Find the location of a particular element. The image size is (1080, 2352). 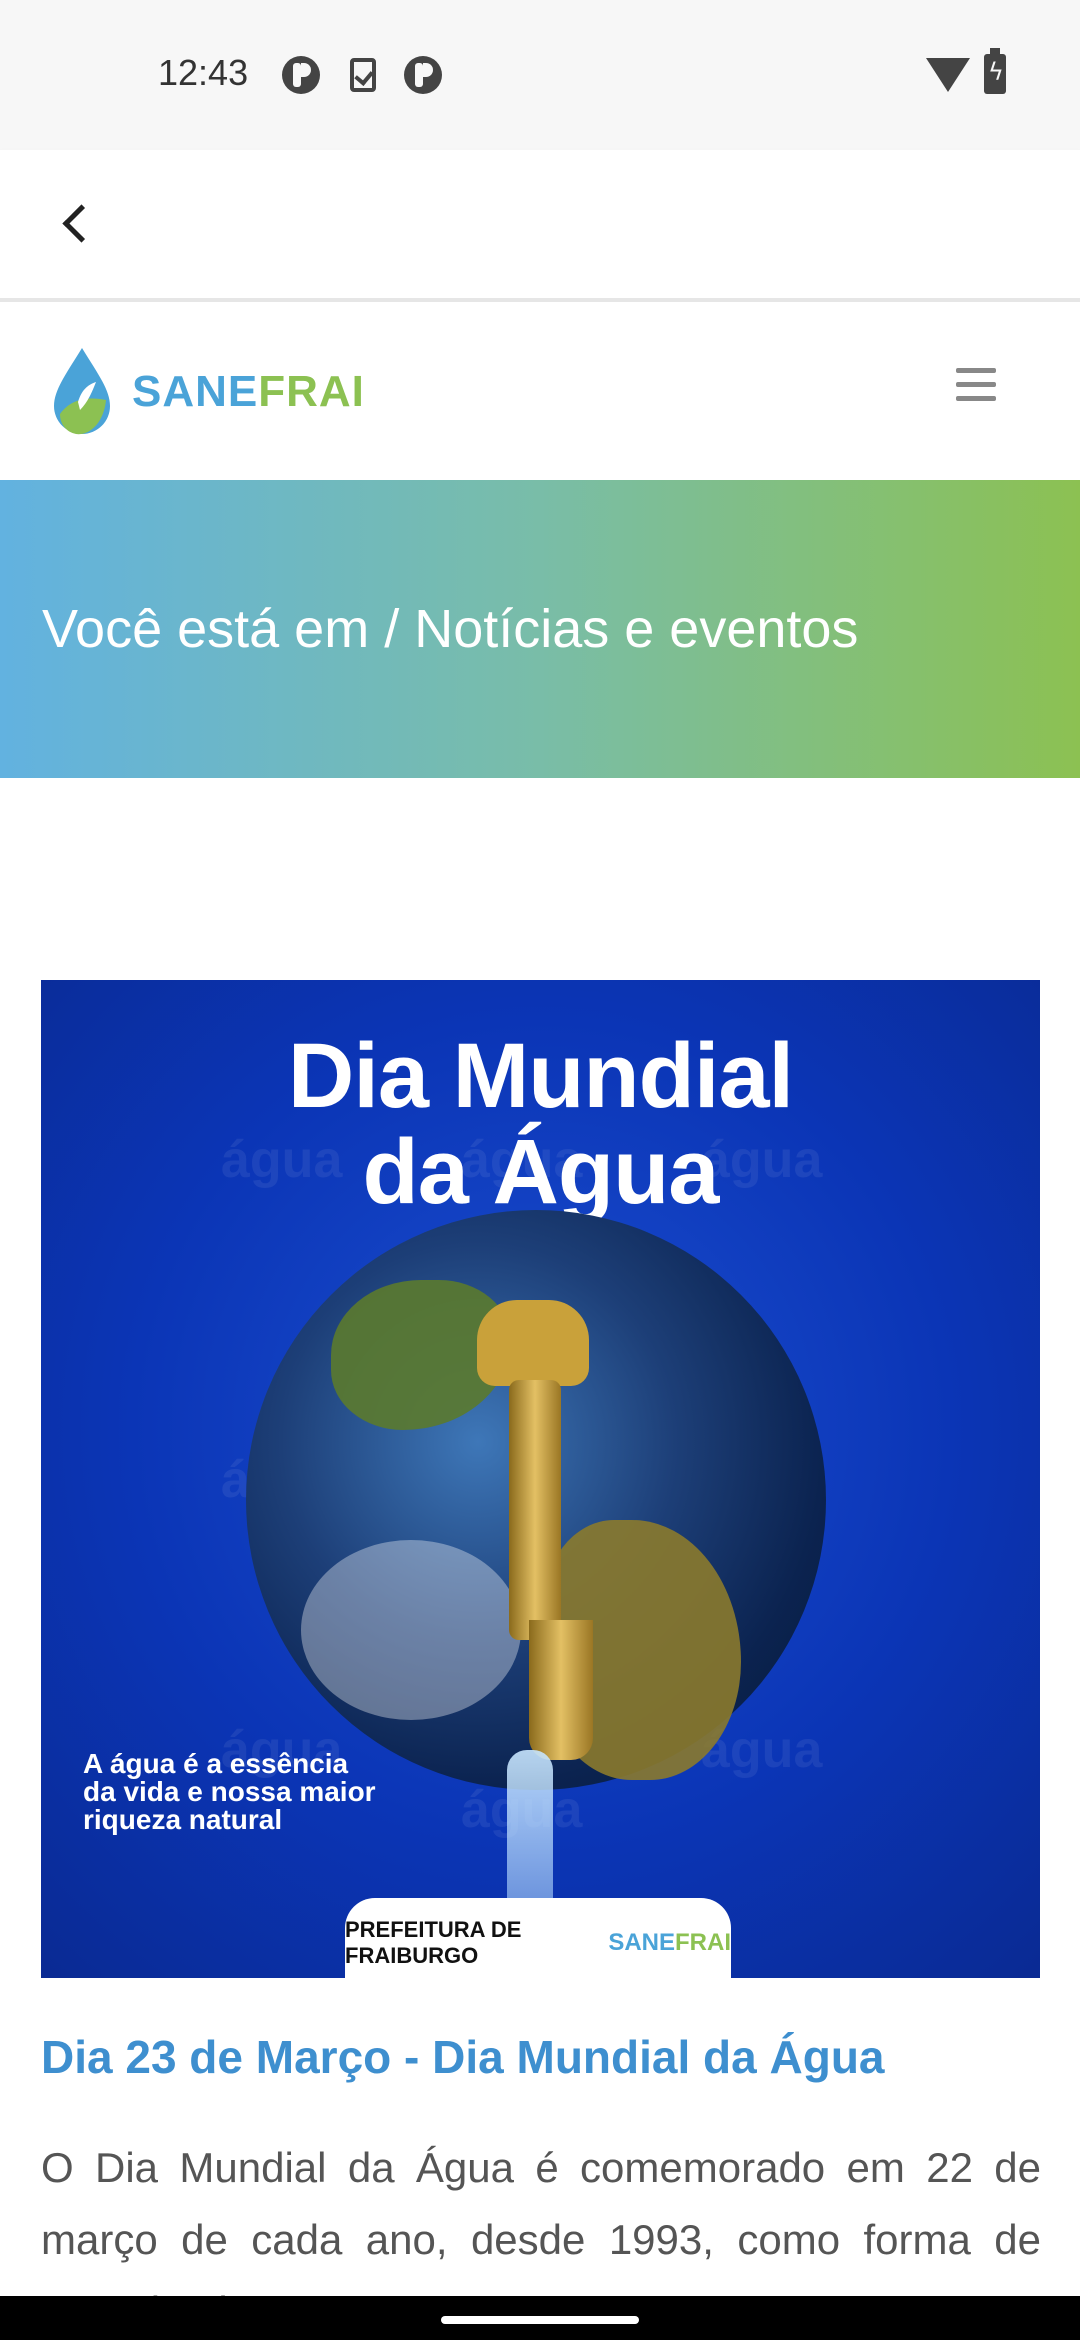

logo-text-frai: FRAI is located at coordinates (311, 391).